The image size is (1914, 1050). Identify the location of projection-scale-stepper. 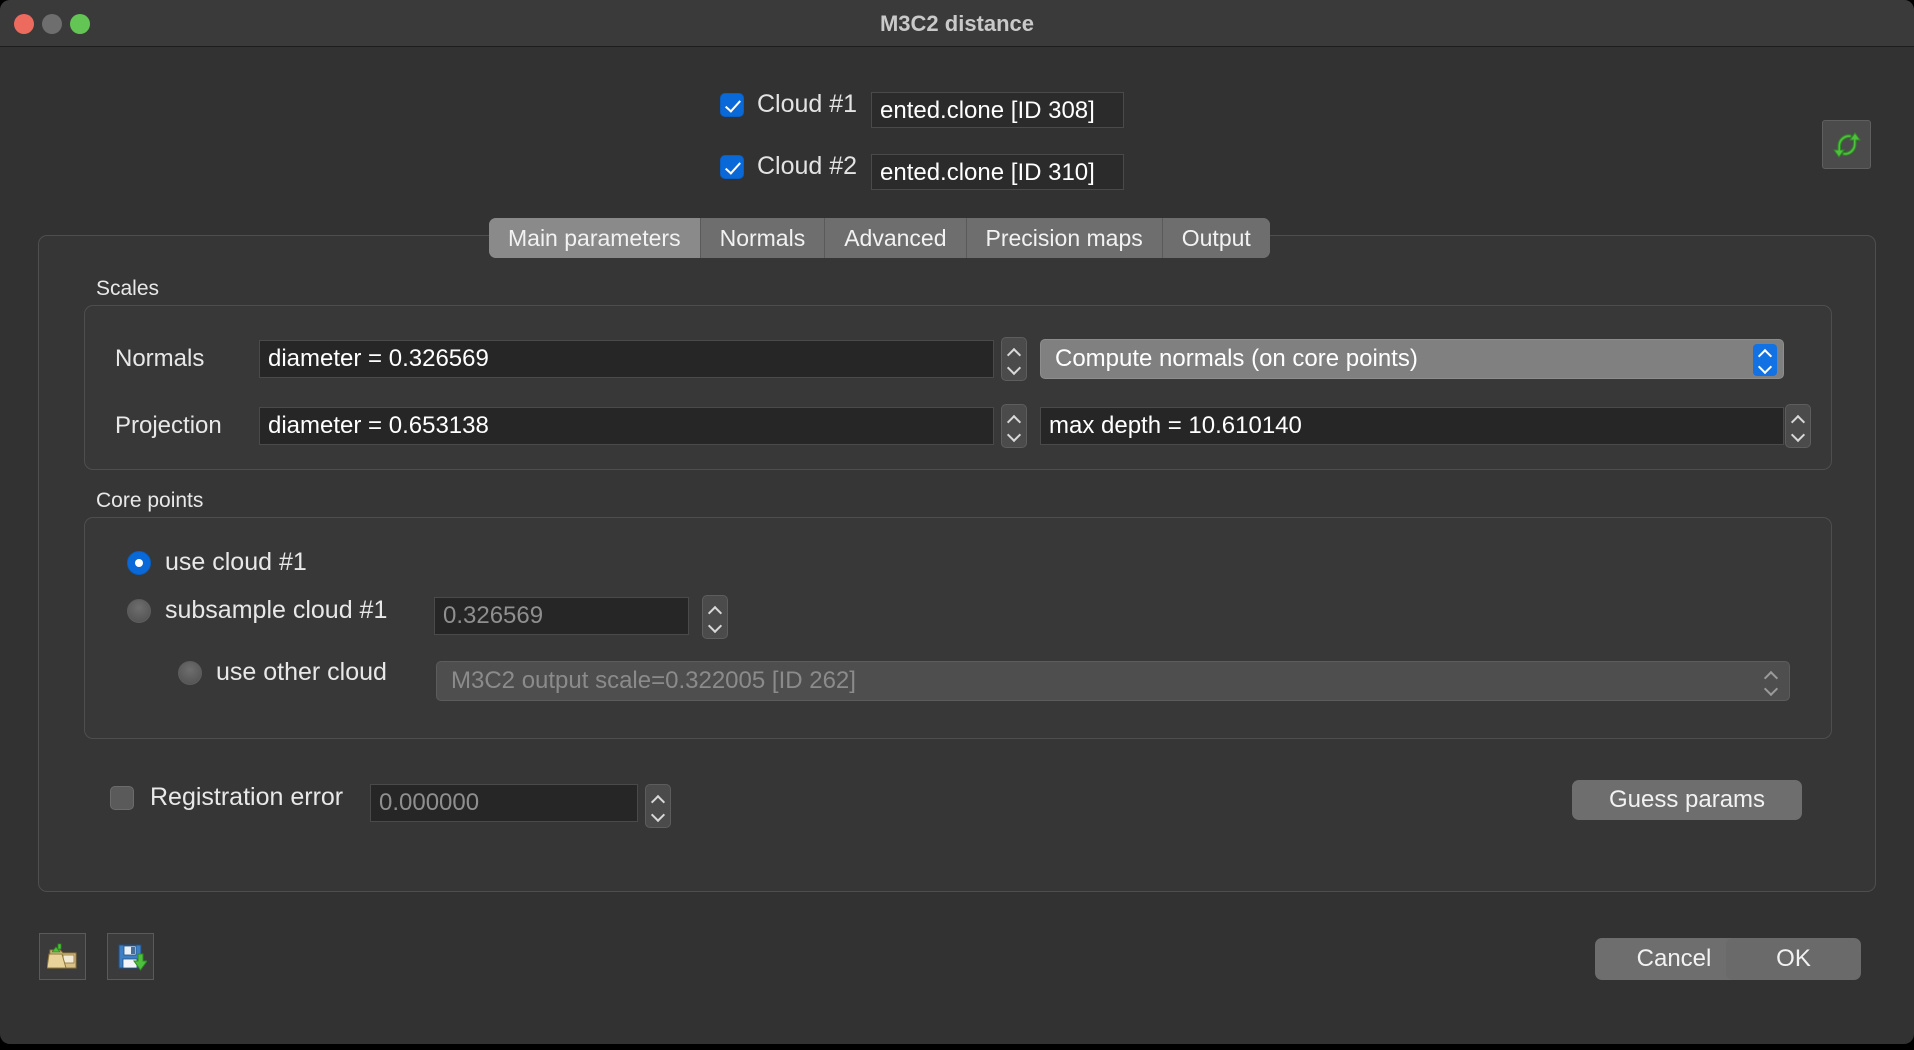
(1014, 426).